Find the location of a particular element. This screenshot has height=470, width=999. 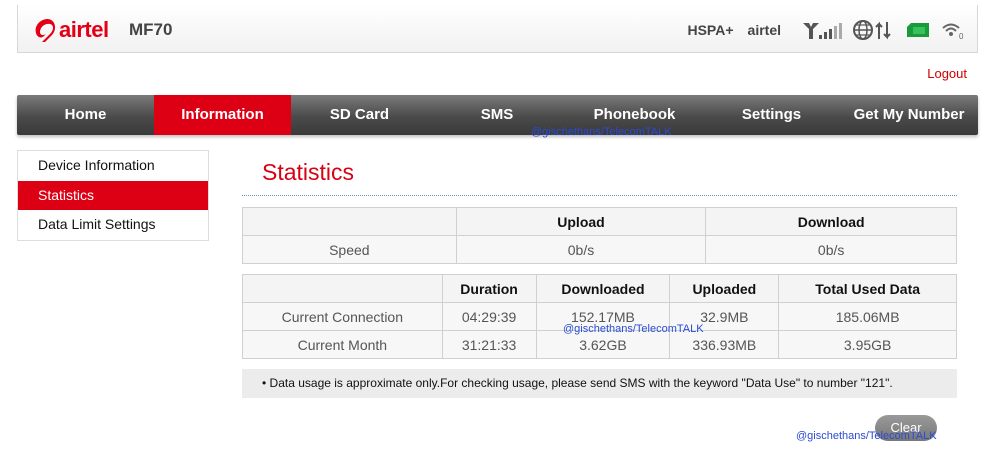

row-label: Current Month is located at coordinates (342, 344).